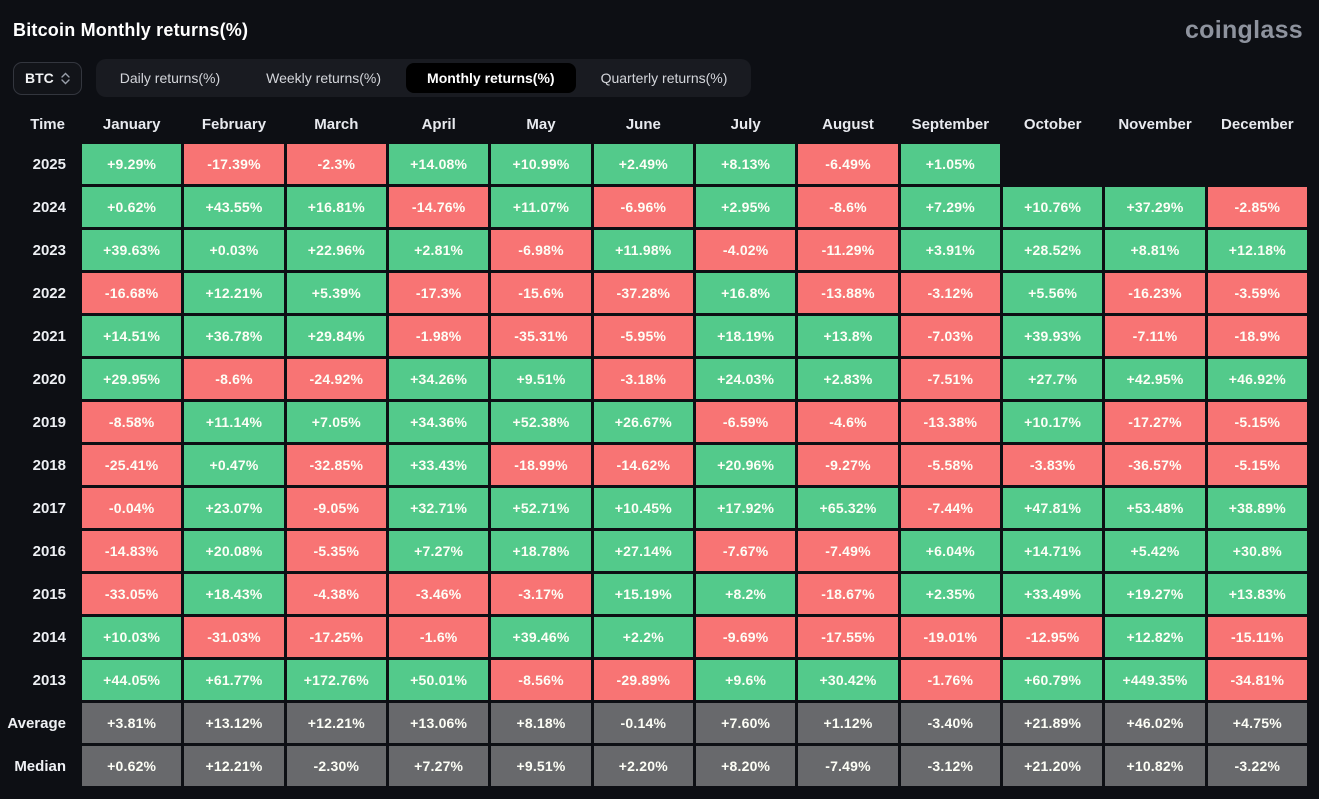 The width and height of the screenshot is (1319, 799). What do you see at coordinates (132, 594) in the screenshot?
I see `return-cell: -33.05%` at bounding box center [132, 594].